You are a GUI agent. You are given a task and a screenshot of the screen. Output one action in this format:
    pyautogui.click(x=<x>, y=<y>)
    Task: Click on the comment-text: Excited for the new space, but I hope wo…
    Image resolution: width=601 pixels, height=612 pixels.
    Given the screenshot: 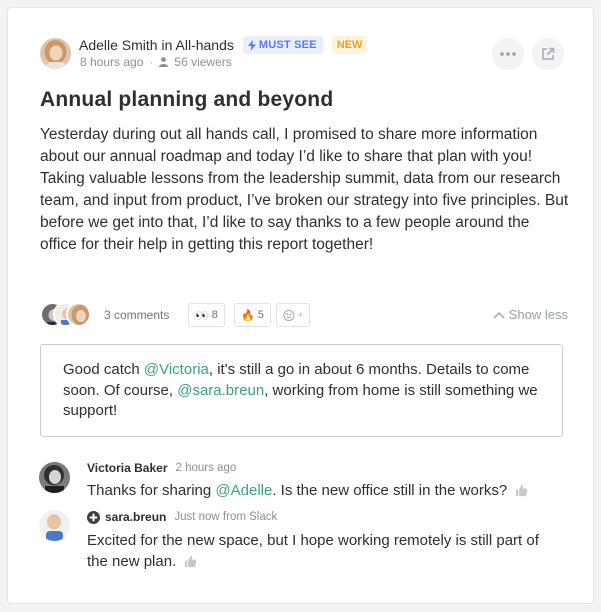 What is the action you would take?
    pyautogui.click(x=322, y=551)
    